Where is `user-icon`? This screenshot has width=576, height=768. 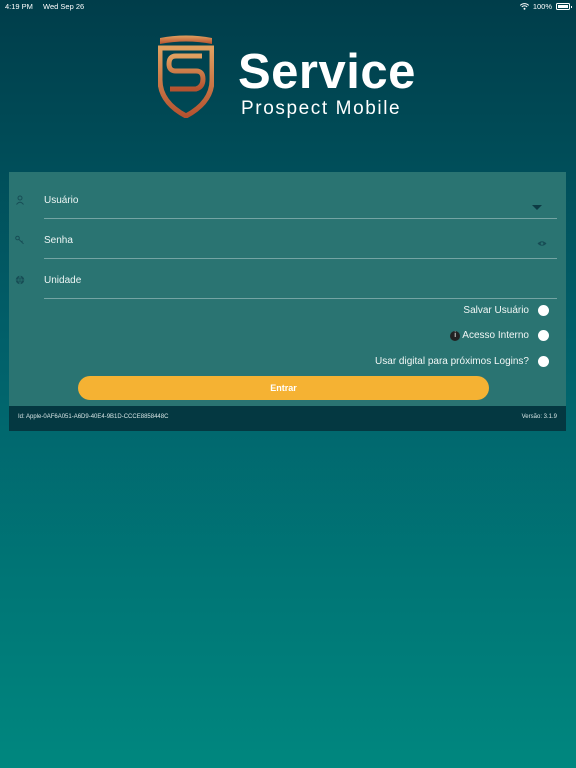
user-icon is located at coordinates (20, 200).